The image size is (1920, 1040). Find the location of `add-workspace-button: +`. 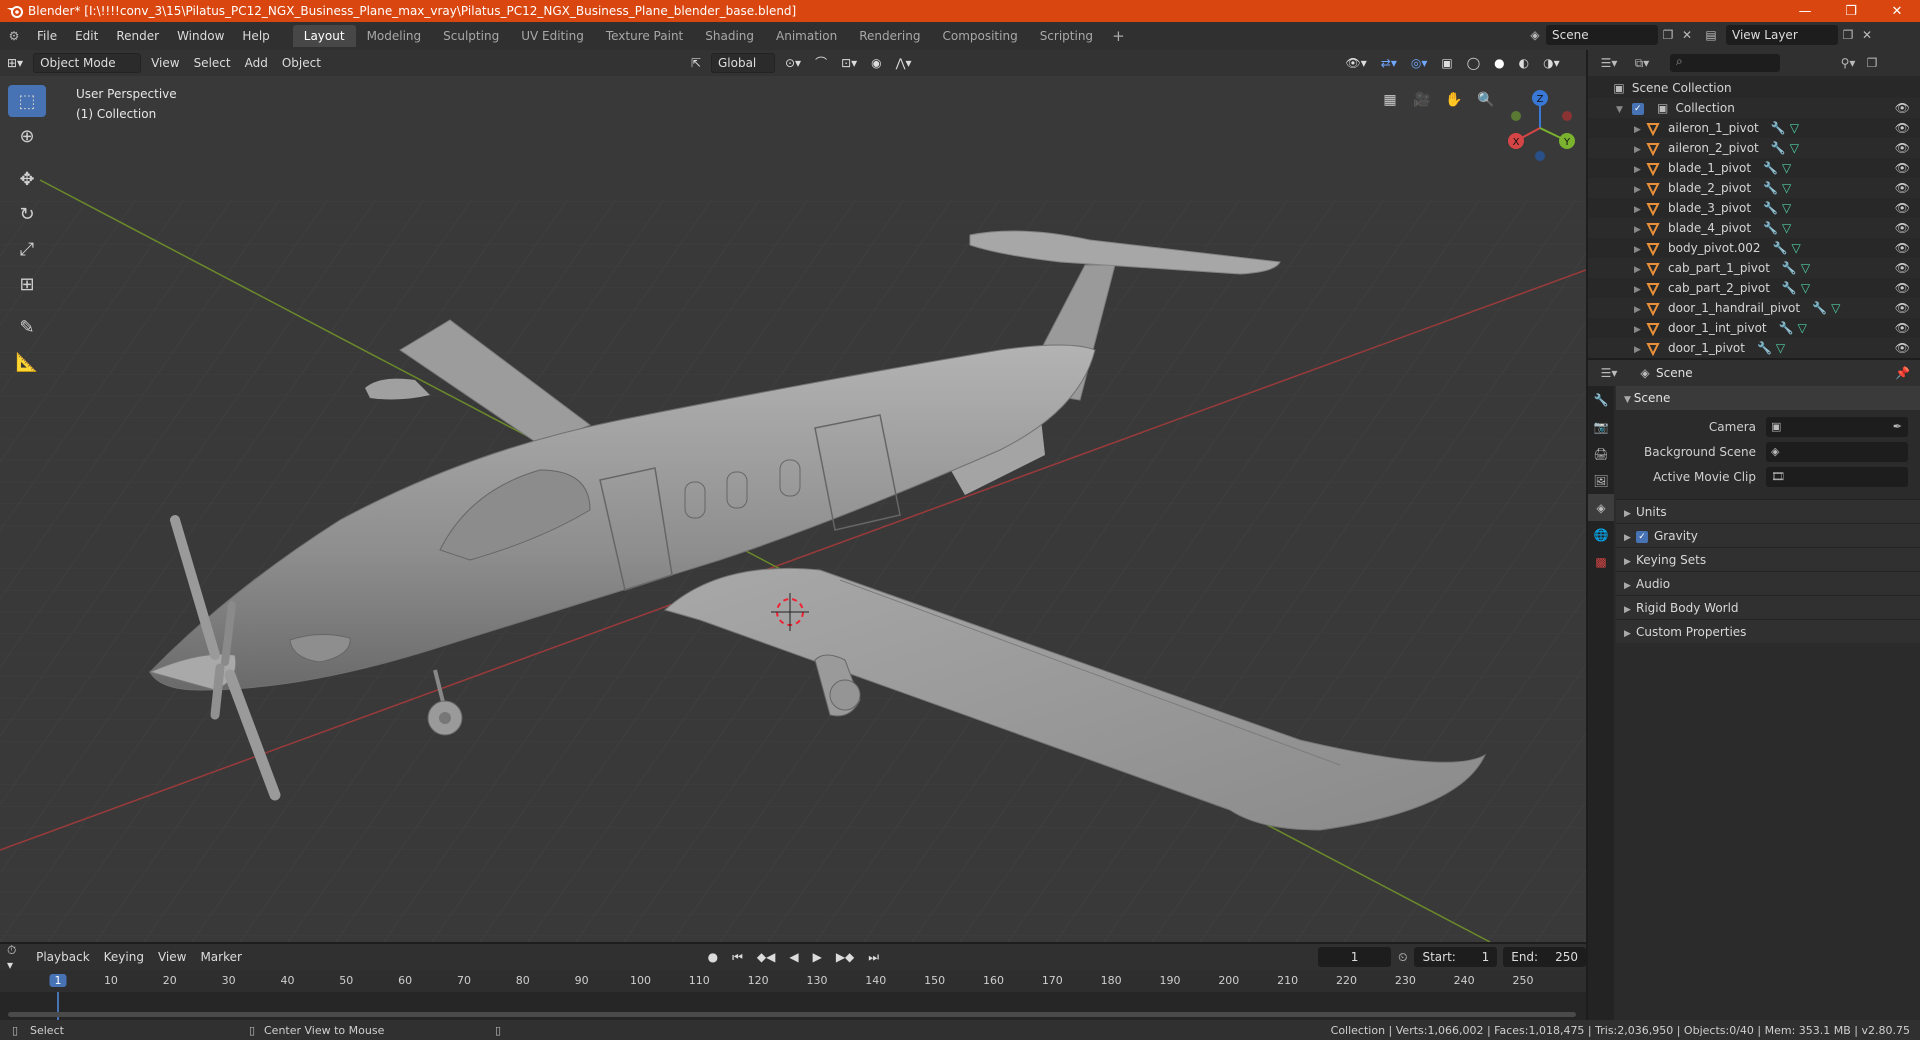

add-workspace-button: + is located at coordinates (1118, 36).